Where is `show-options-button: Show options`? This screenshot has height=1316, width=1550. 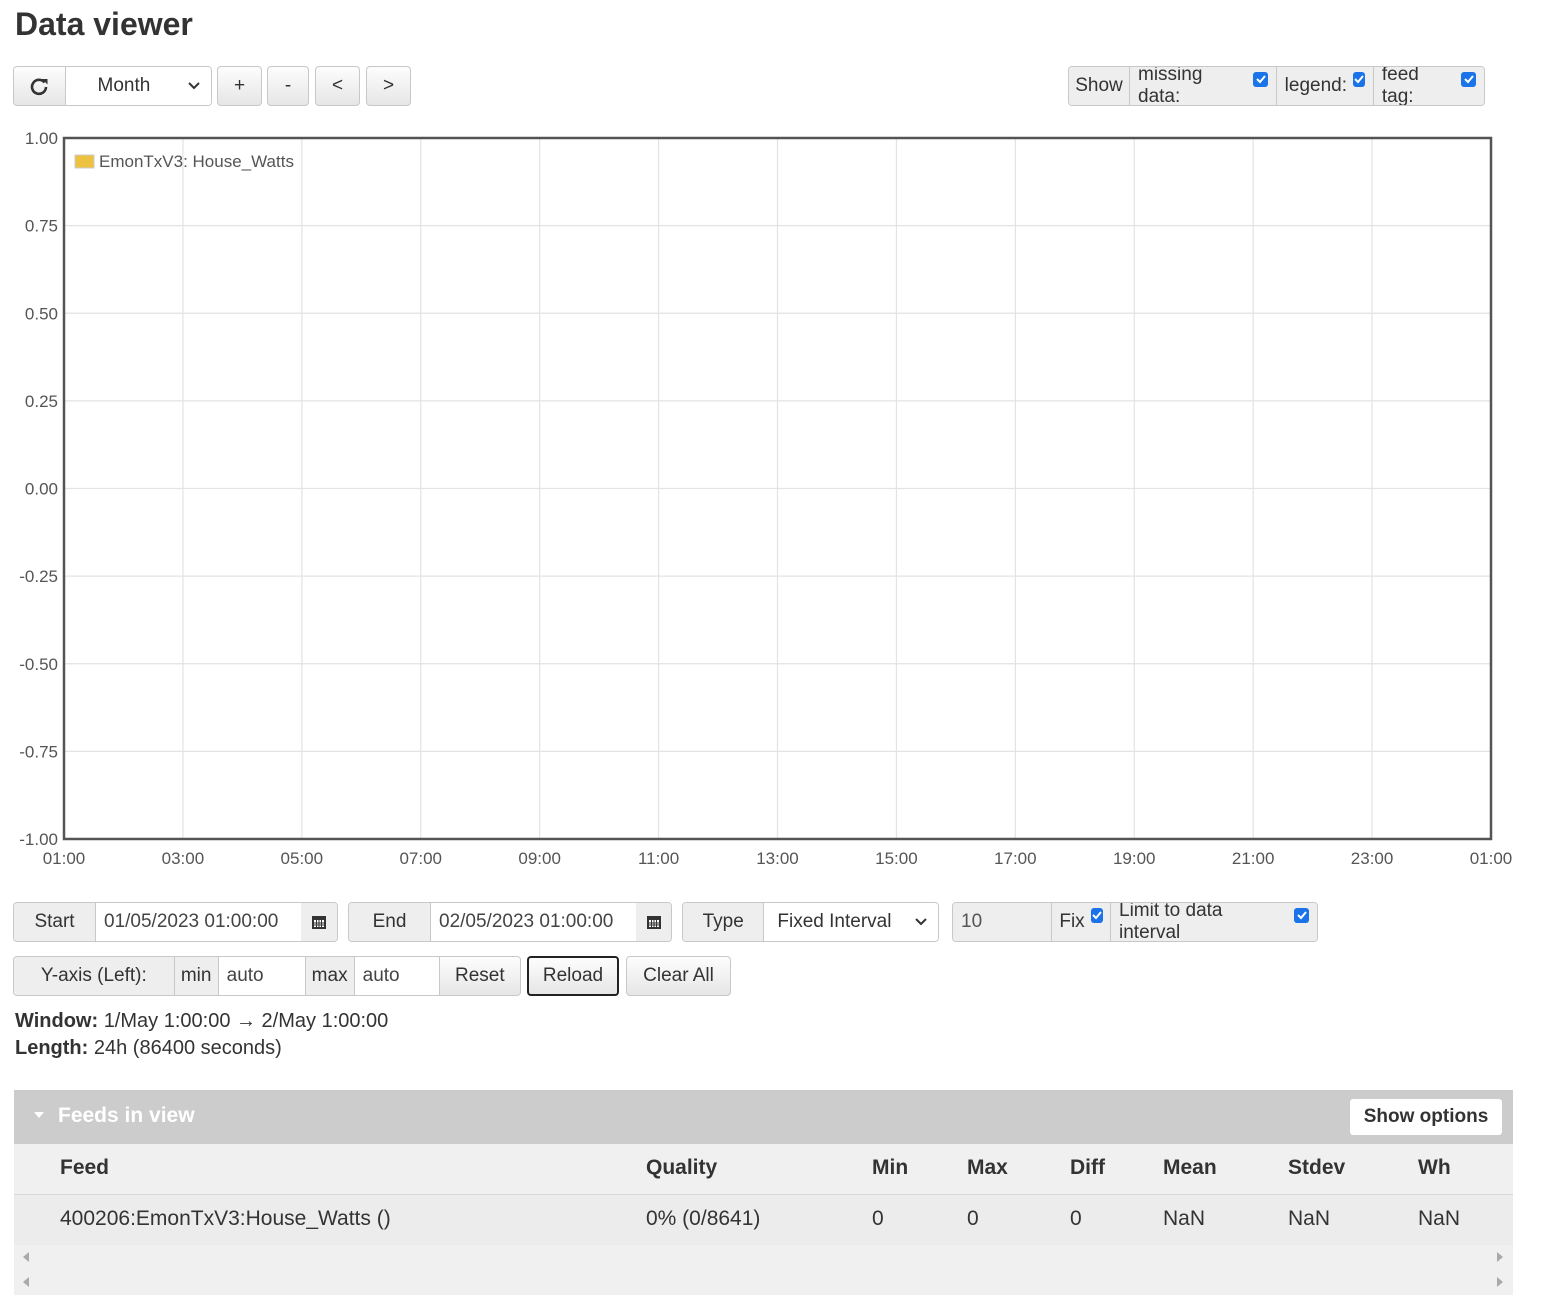 show-options-button: Show options is located at coordinates (1426, 1117).